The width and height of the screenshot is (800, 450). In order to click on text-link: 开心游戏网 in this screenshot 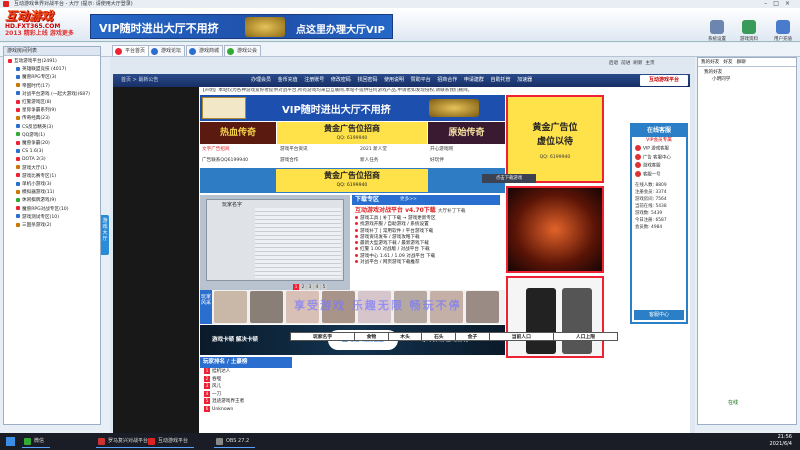, I will do `click(441, 149)`.